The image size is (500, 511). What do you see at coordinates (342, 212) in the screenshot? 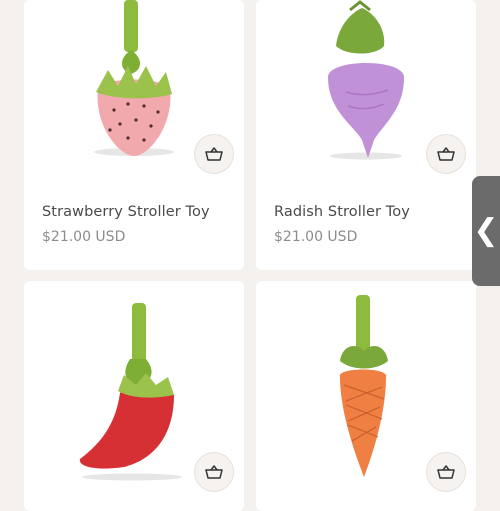
I see `product-title: Radish Stroller Toy` at bounding box center [342, 212].